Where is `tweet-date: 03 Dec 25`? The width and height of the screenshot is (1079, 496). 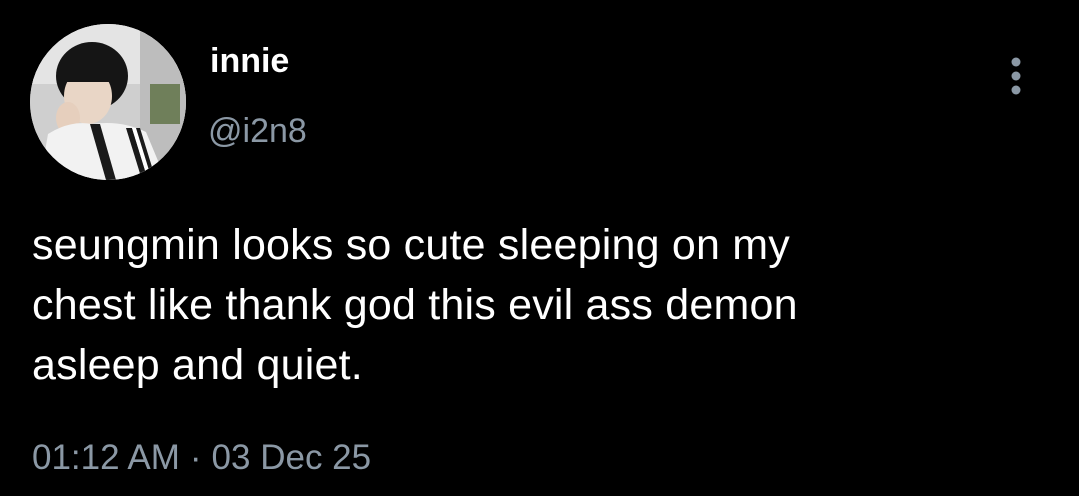 tweet-date: 03 Dec 25 is located at coordinates (291, 457).